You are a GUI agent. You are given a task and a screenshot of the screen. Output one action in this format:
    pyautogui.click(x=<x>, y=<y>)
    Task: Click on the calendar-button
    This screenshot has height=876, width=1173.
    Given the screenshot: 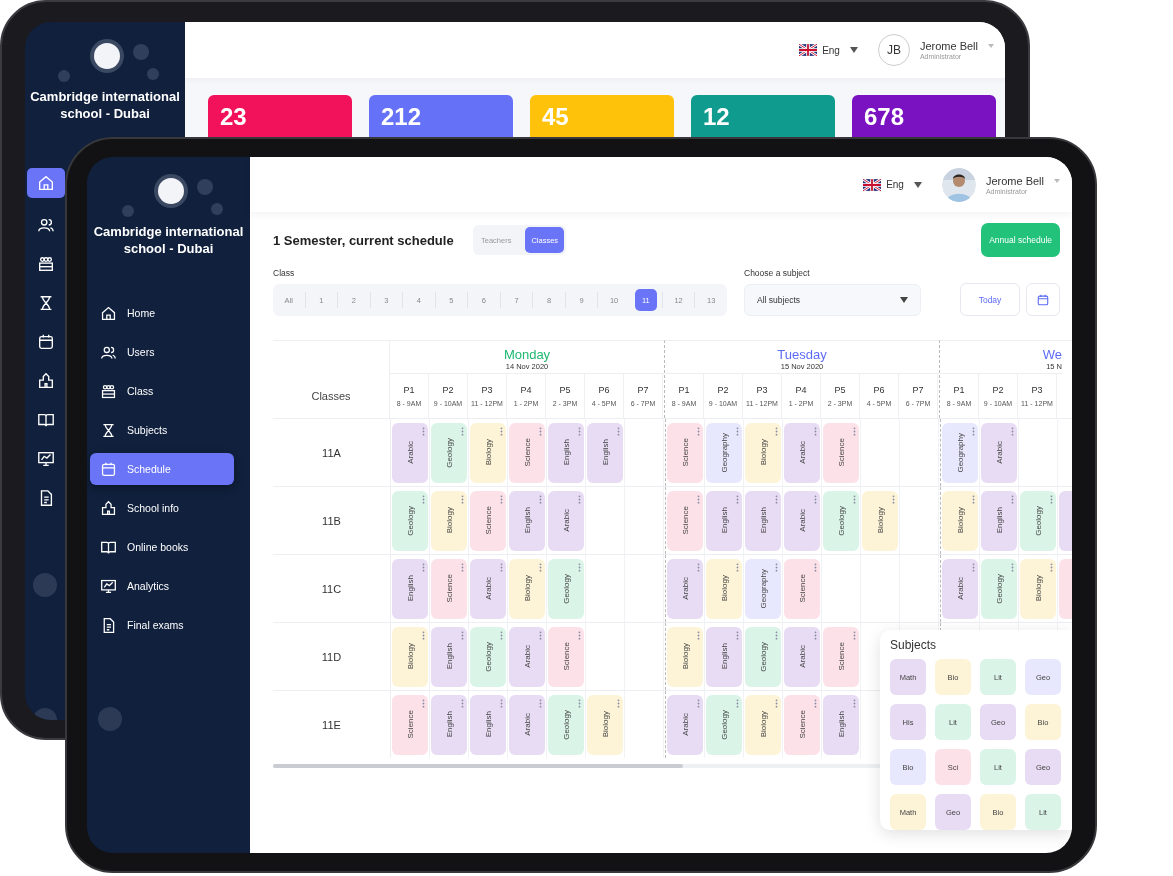 What is the action you would take?
    pyautogui.click(x=1043, y=299)
    